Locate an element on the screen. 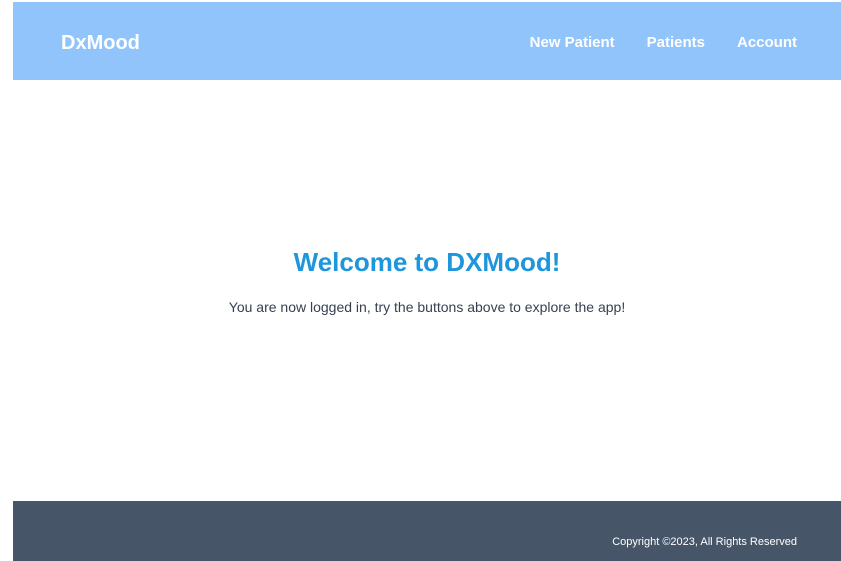 The height and width of the screenshot is (561, 841). nav-link-patients: Patients is located at coordinates (676, 43).